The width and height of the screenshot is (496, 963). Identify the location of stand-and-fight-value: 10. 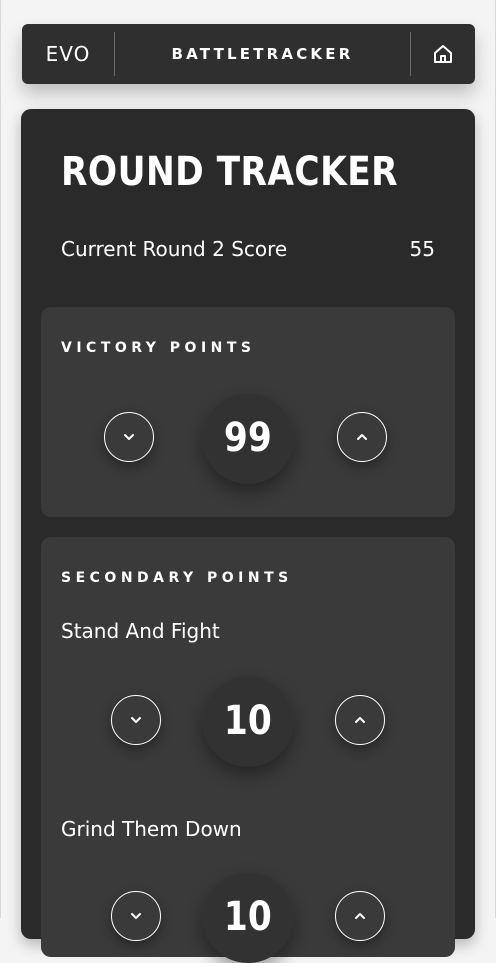
(248, 721).